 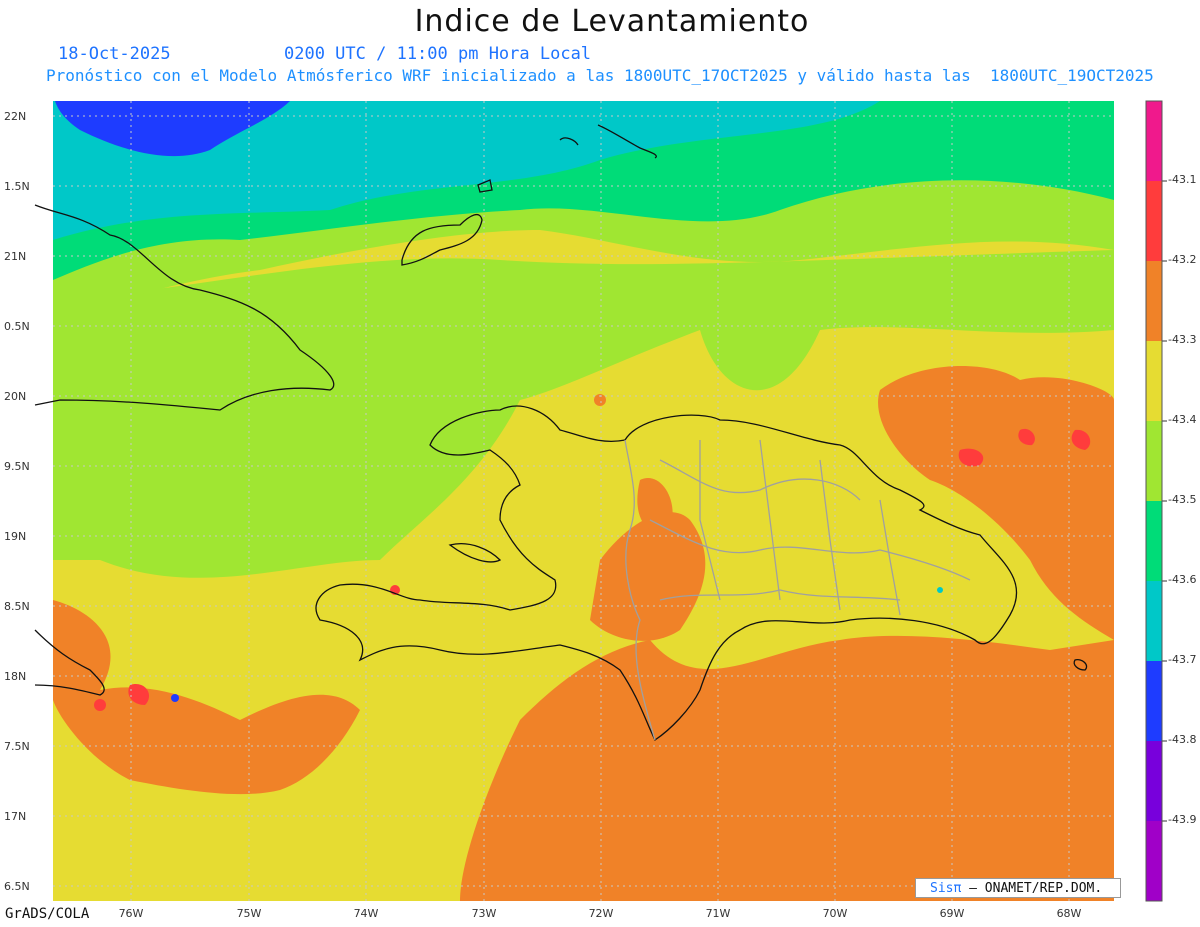 I want to click on lon-label: 73W, so click(x=484, y=913).